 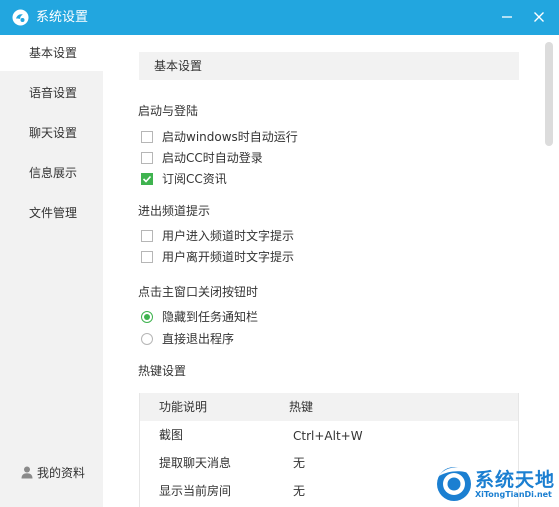 What do you see at coordinates (20, 17) in the screenshot?
I see `app-logo-icon` at bounding box center [20, 17].